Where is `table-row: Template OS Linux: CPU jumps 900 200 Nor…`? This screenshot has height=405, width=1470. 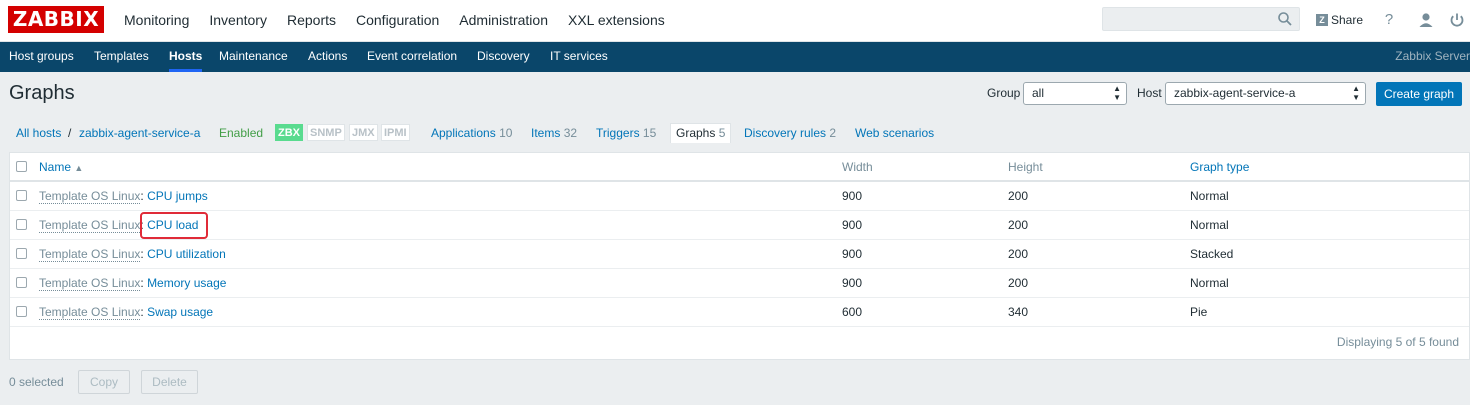 table-row: Template OS Linux: CPU jumps 900 200 Nor… is located at coordinates (739, 196).